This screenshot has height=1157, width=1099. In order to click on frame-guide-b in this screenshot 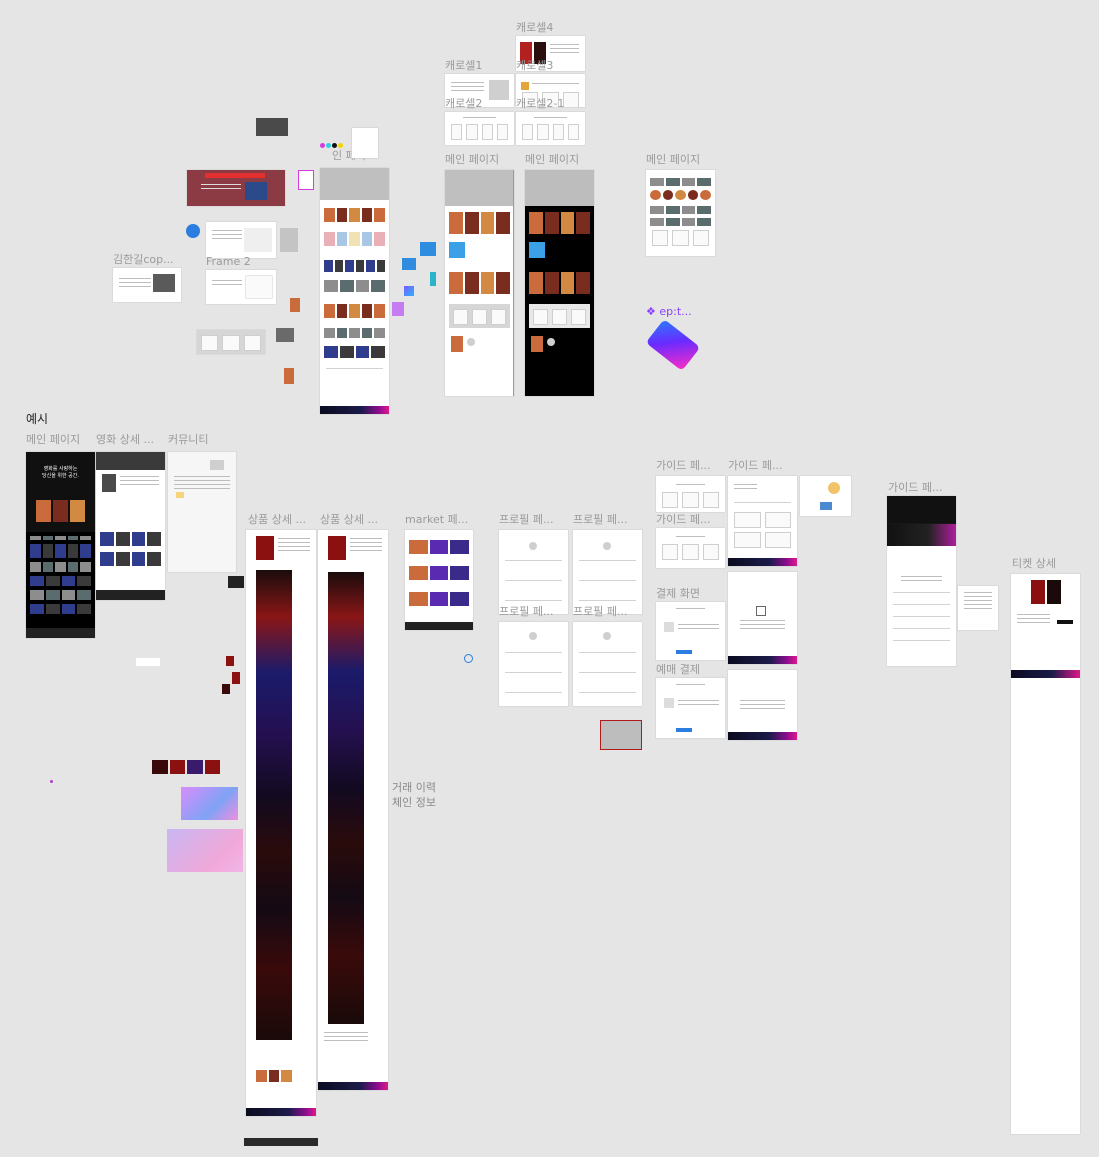, I will do `click(762, 521)`.